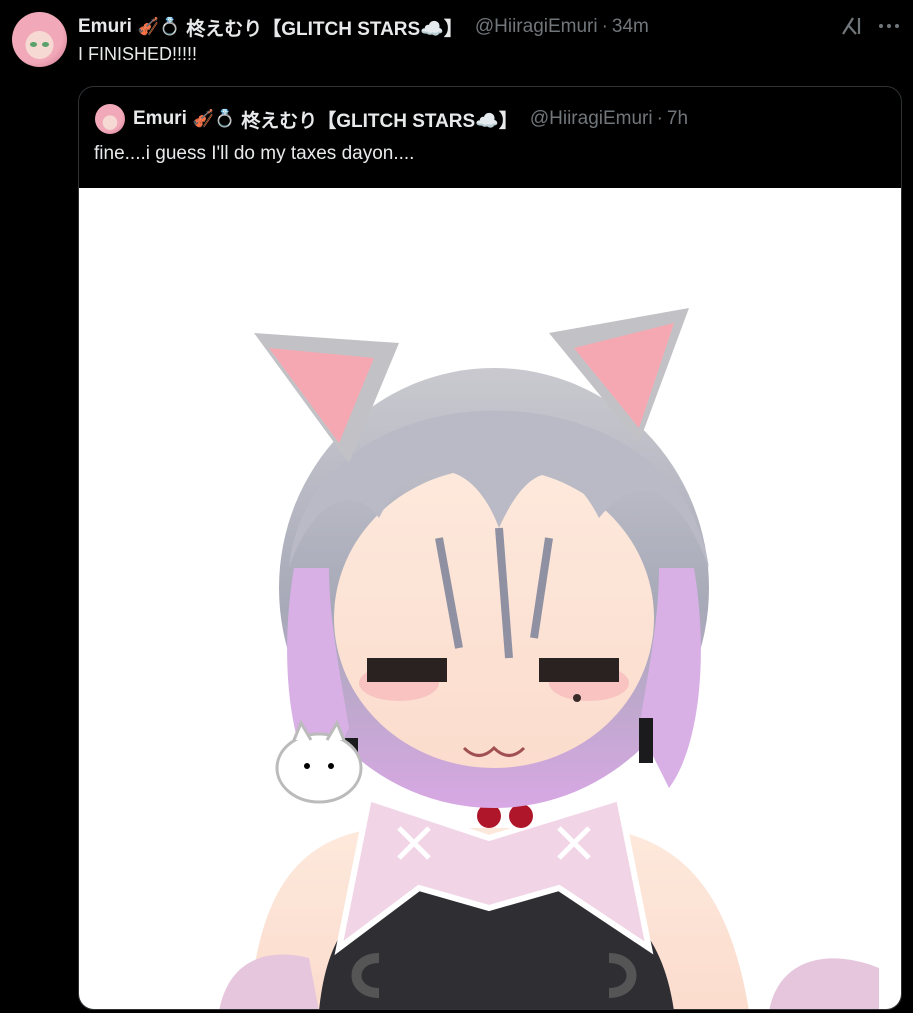 This screenshot has width=913, height=1013. Describe the element at coordinates (138, 54) in the screenshot. I see `tweet-text: I FINISHED!!!!!` at that location.